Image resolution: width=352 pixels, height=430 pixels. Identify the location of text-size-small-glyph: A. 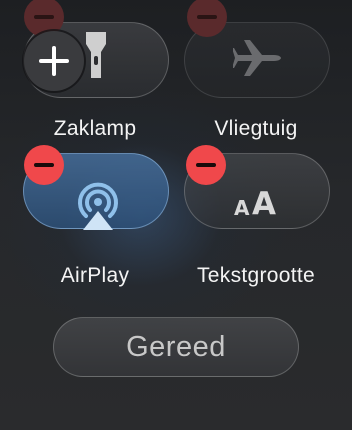
(242, 208).